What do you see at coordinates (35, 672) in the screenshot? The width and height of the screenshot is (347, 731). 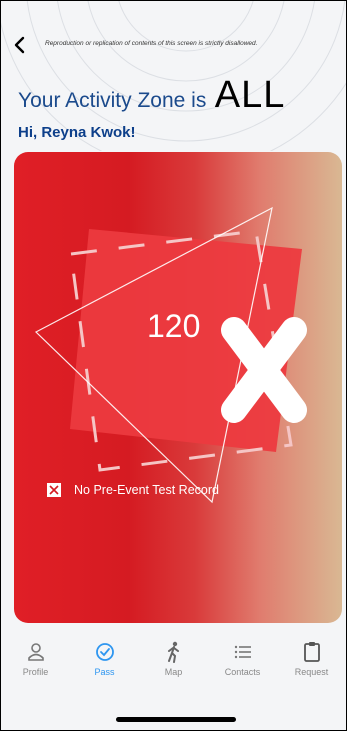 I see `nav-profile-label: Profile` at bounding box center [35, 672].